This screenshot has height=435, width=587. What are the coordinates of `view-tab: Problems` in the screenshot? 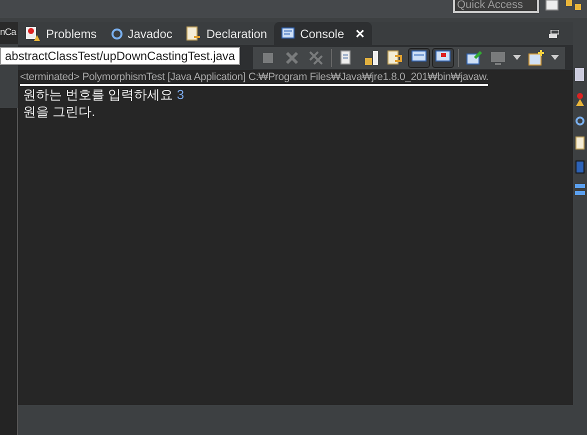 It's located at (61, 33).